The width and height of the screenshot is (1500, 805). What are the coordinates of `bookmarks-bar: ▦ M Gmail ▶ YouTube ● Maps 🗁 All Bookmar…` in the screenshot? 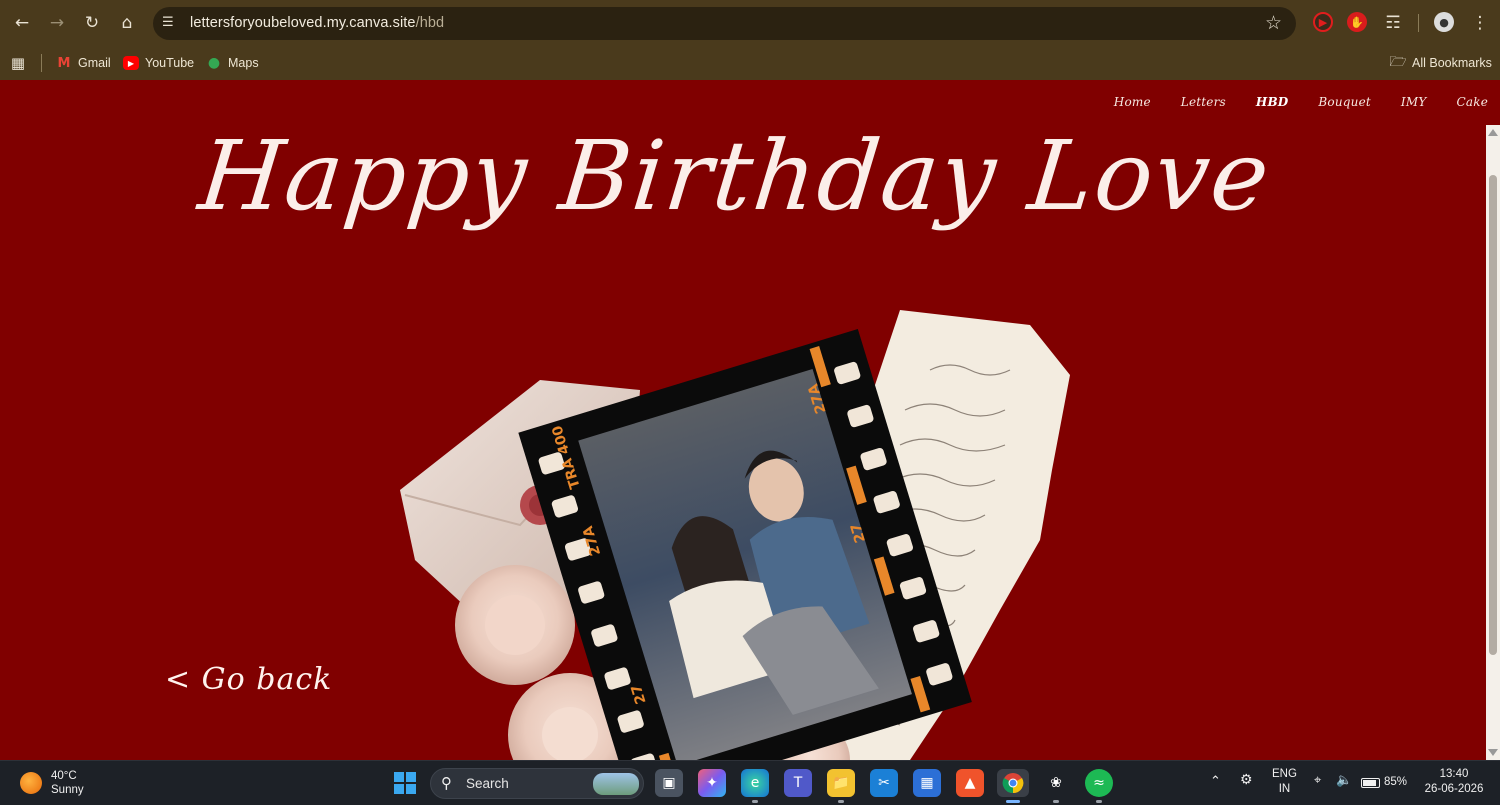 It's located at (750, 63).